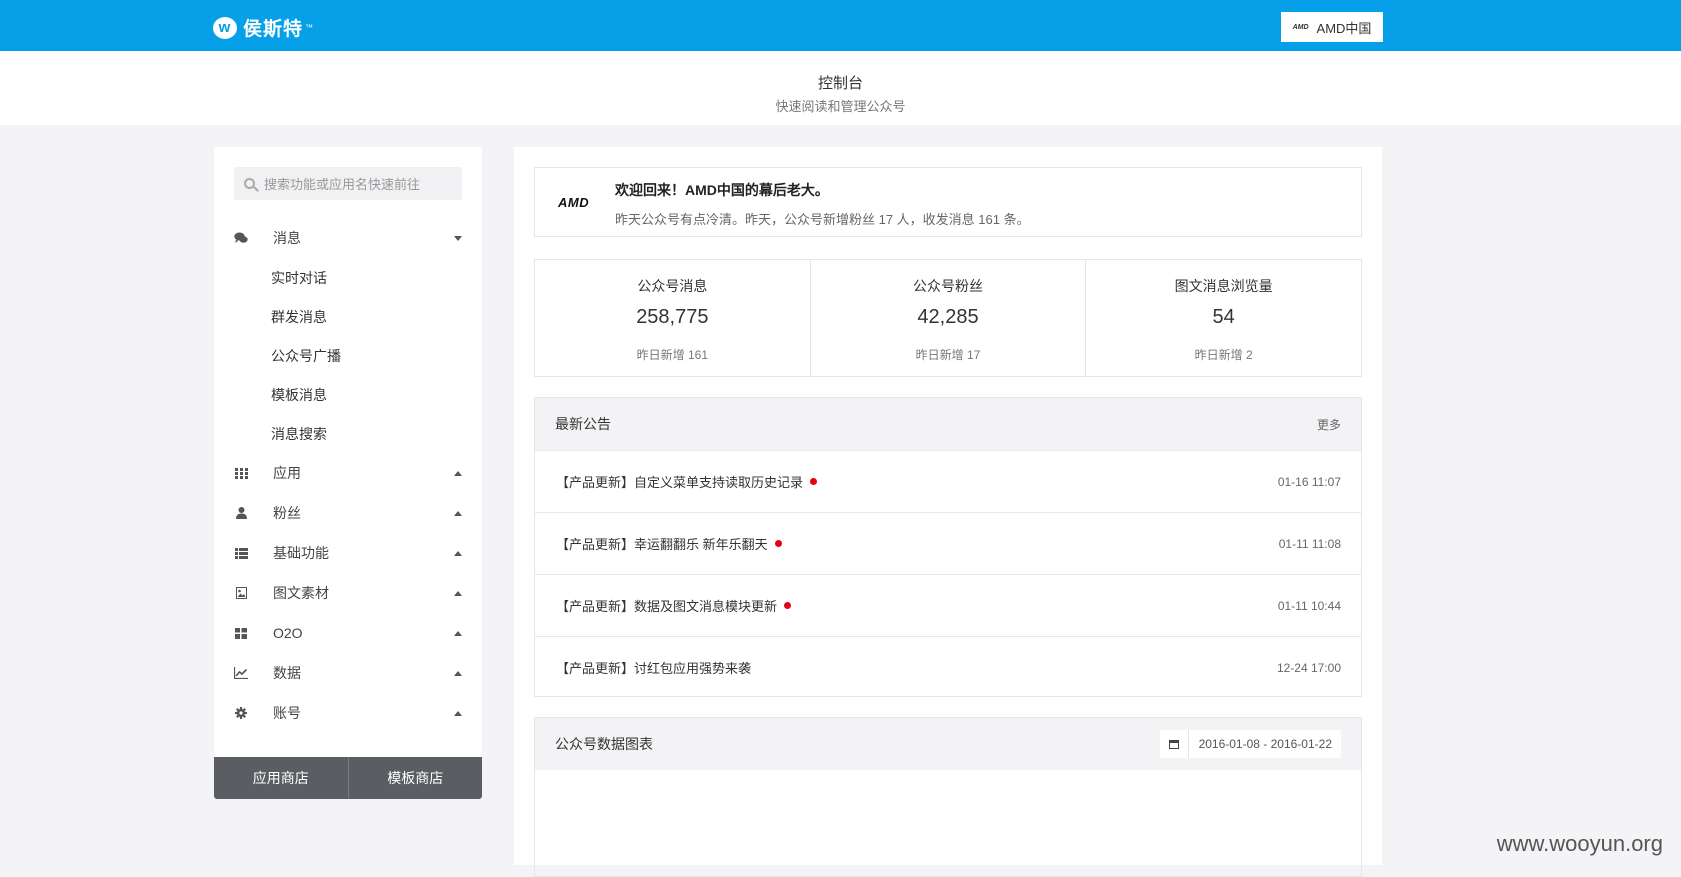 Image resolution: width=1681 pixels, height=877 pixels. Describe the element at coordinates (604, 744) in the screenshot. I see `chart-panel-title: 公众号数据图表` at that location.